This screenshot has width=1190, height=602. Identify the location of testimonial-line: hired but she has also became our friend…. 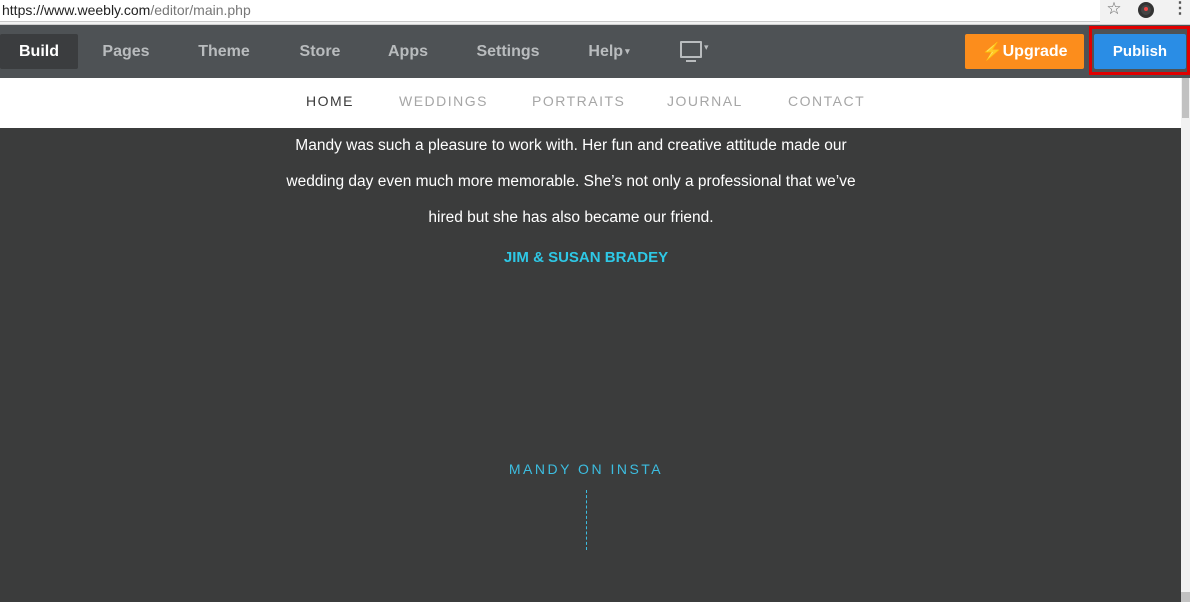
(571, 217).